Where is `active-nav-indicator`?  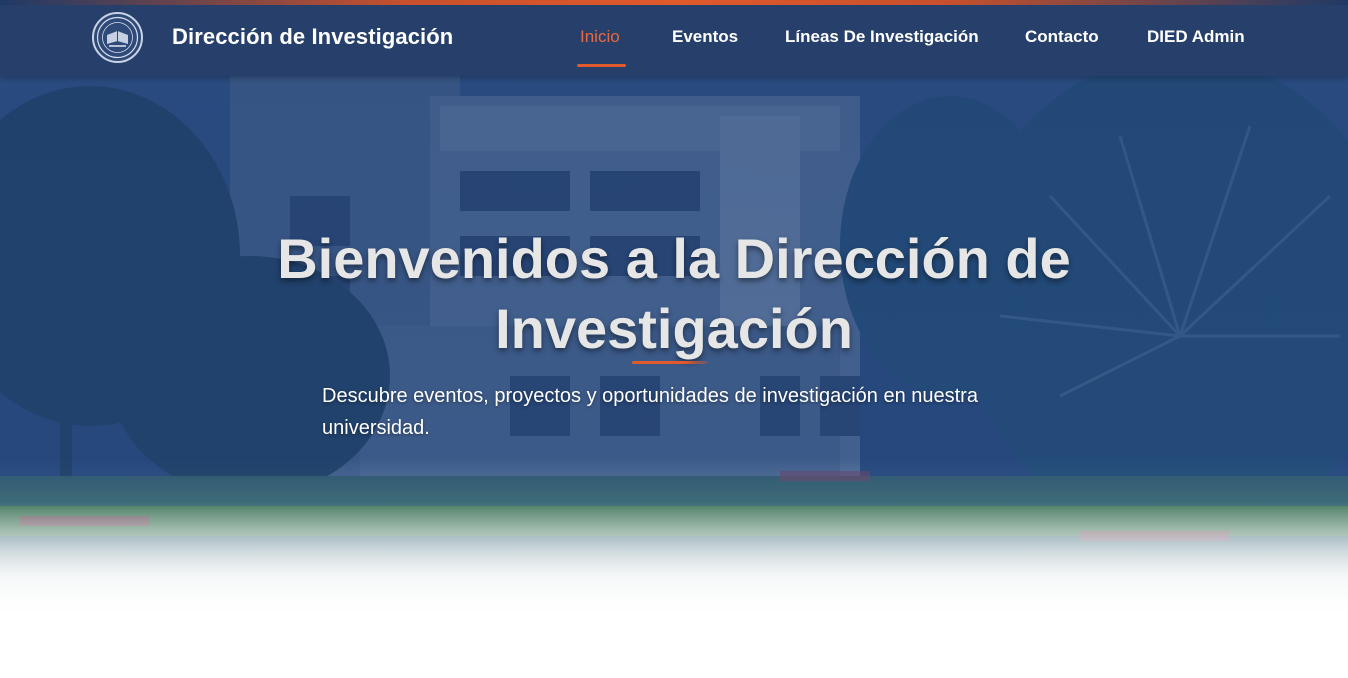 active-nav-indicator is located at coordinates (601, 65).